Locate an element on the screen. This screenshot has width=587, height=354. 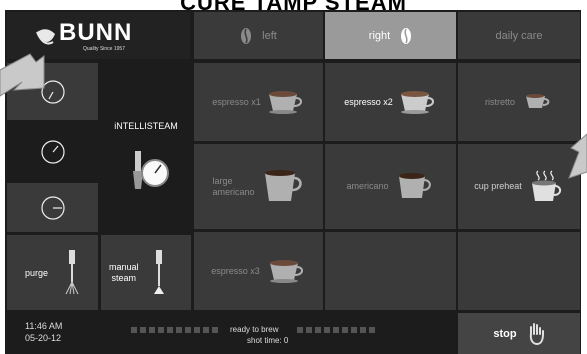
manual-steam-button: manual steam is located at coordinates (146, 272).